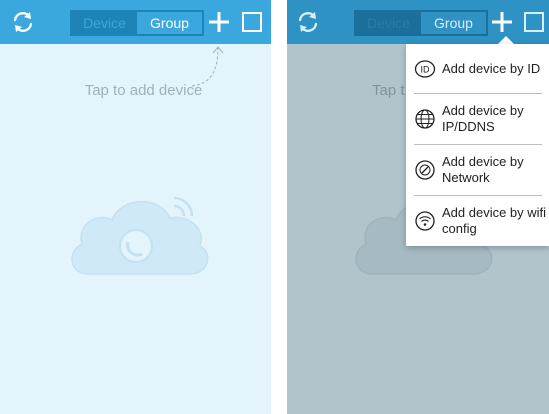 This screenshot has height=414, width=549. I want to click on menu-item-label: Add device by ID, so click(491, 68).